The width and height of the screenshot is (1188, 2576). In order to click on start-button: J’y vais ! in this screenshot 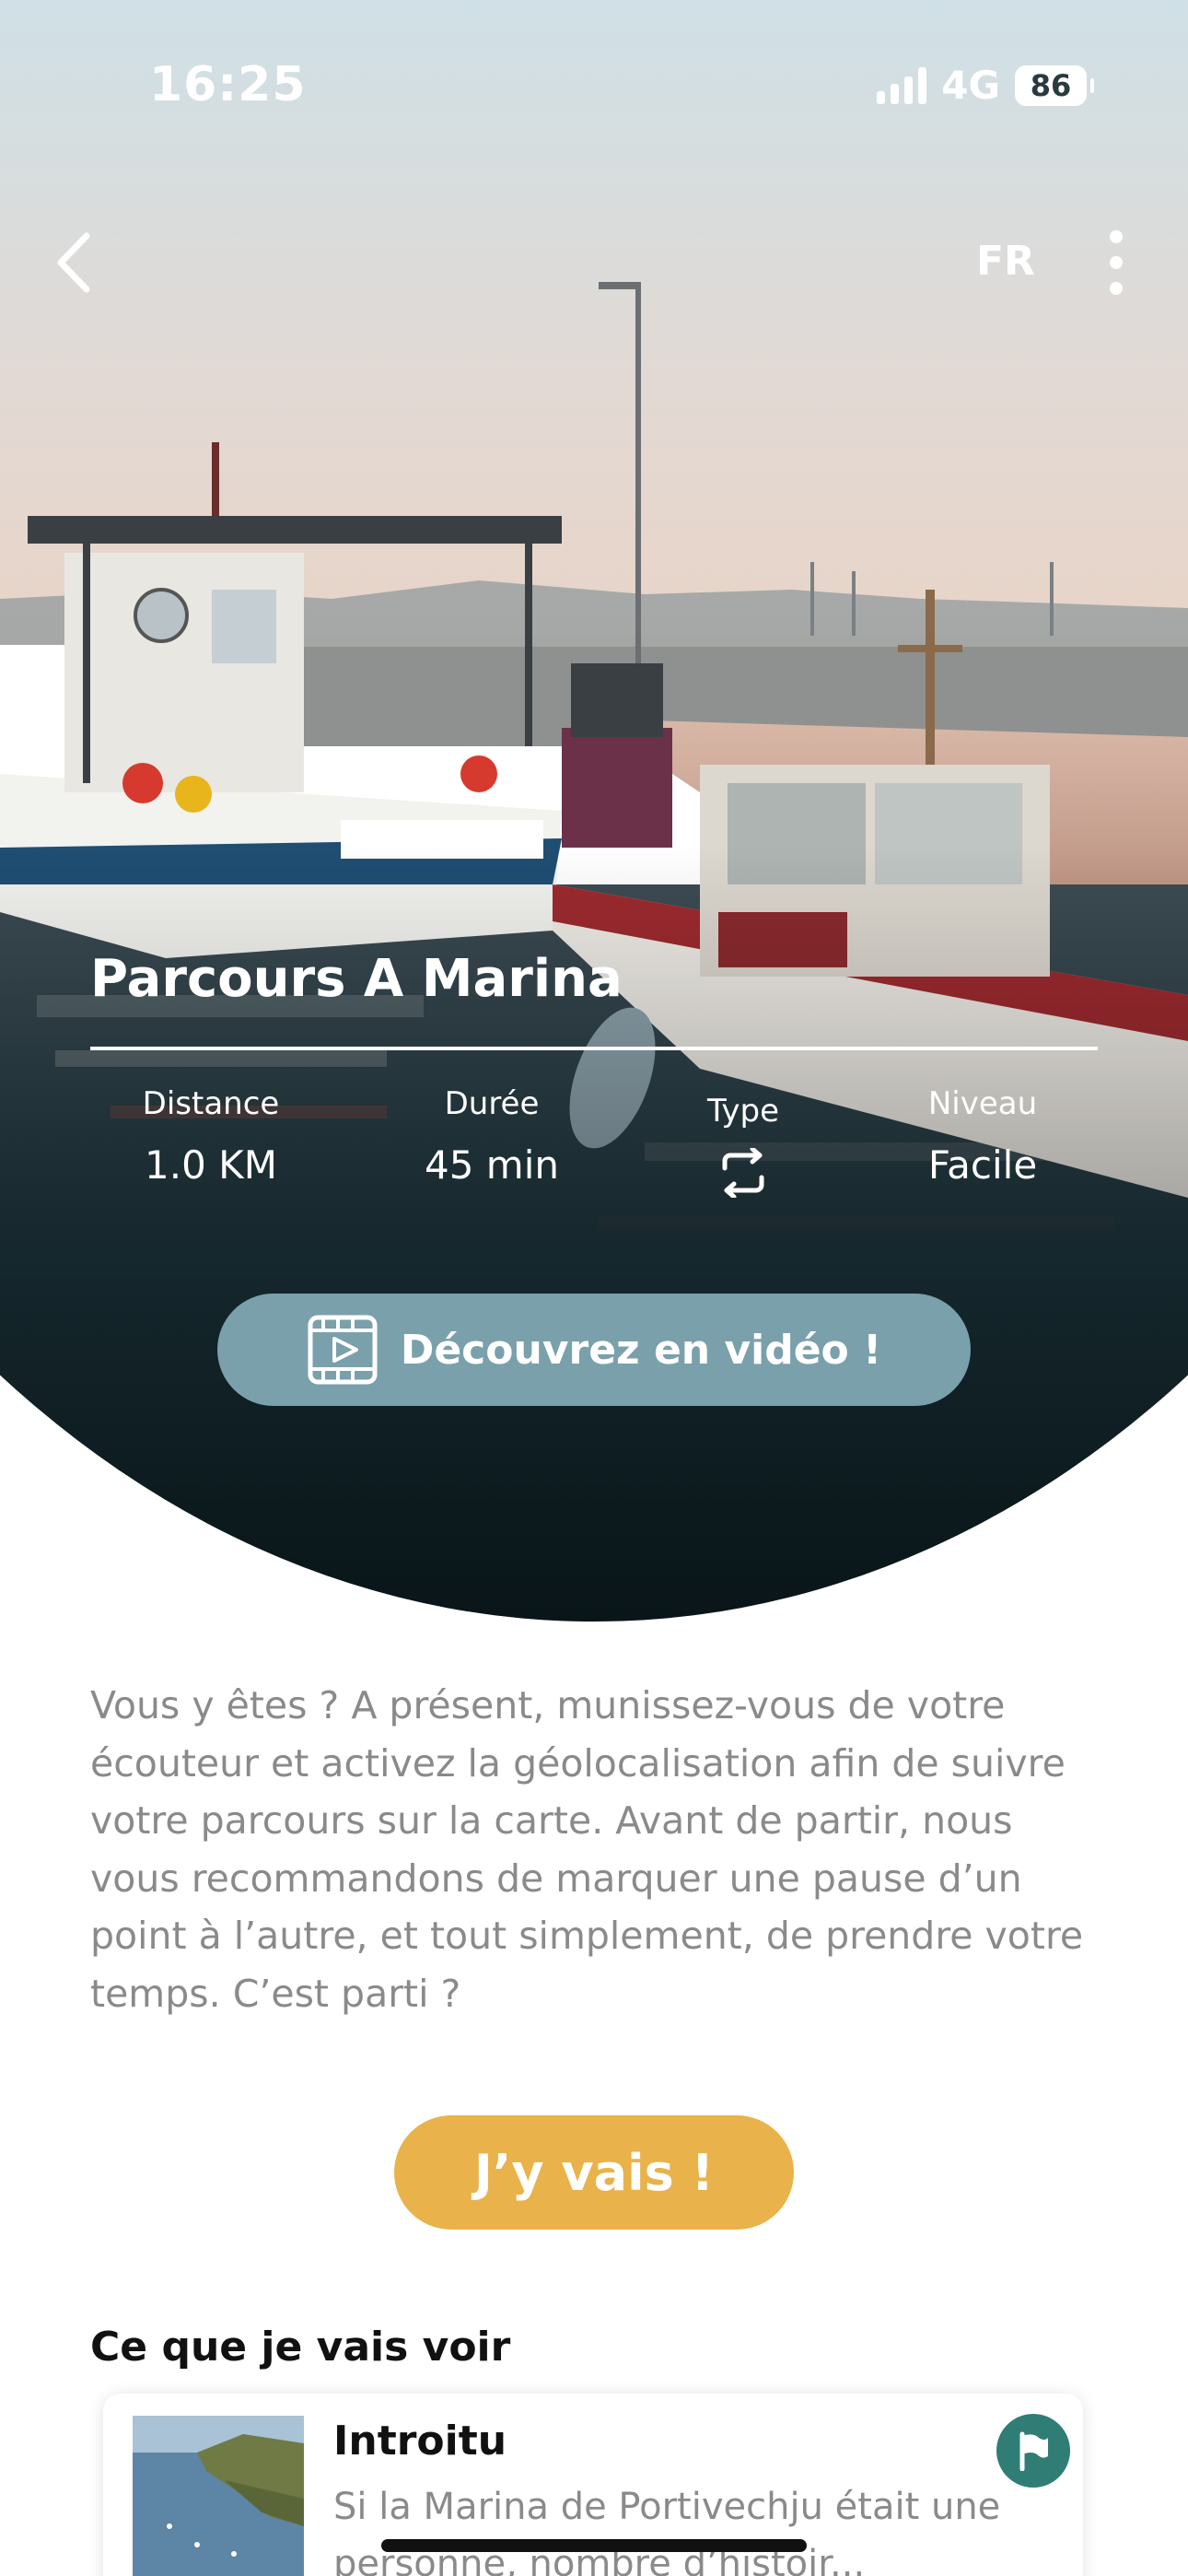, I will do `click(594, 2172)`.